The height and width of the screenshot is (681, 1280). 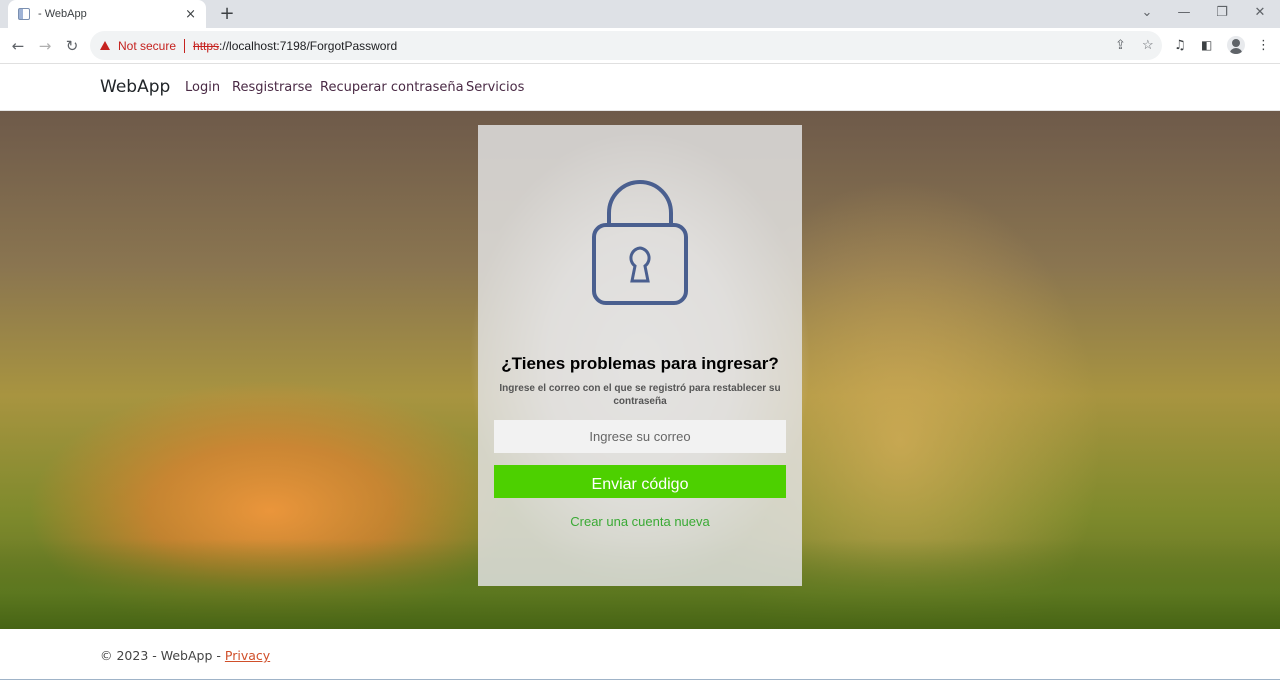 I want to click on profile-icon, so click(x=1236, y=45).